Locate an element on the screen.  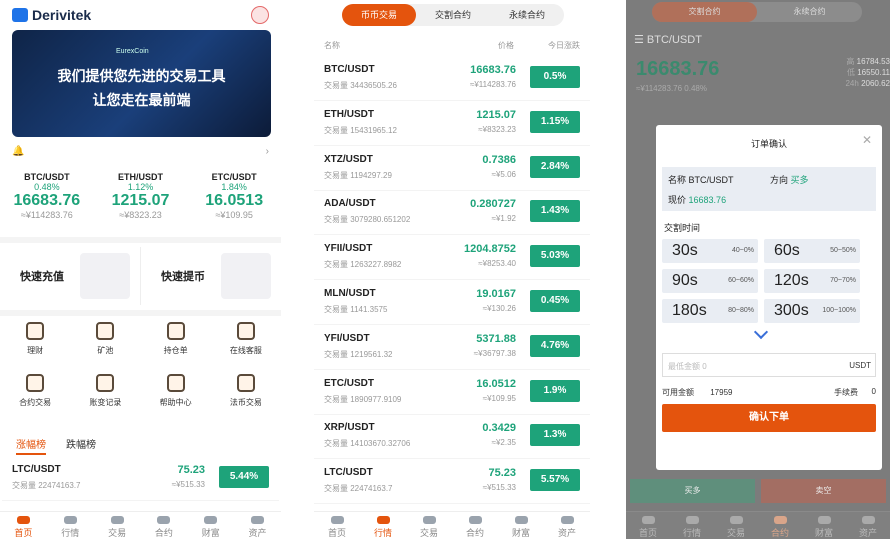
close-icon: ✕ is located at coordinates (867, 140).